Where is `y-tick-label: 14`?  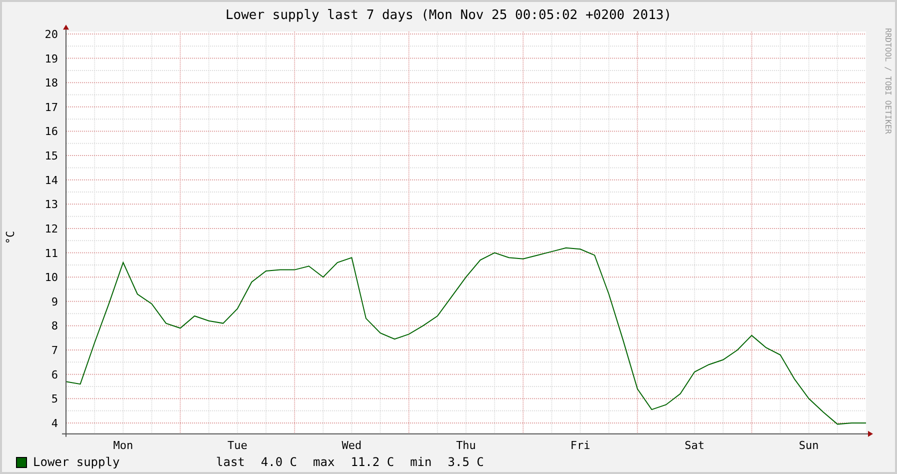 y-tick-label: 14 is located at coordinates (51, 180).